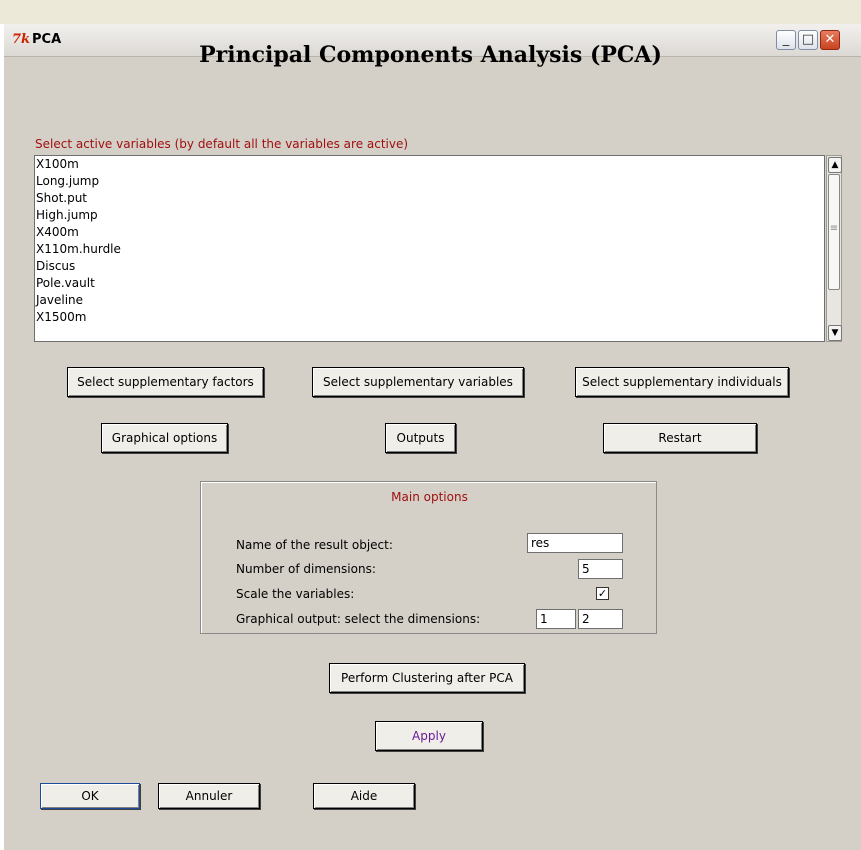 This screenshot has width=861, height=850. Describe the element at coordinates (834, 232) in the screenshot. I see `scrollbar-thumb: ≡` at that location.